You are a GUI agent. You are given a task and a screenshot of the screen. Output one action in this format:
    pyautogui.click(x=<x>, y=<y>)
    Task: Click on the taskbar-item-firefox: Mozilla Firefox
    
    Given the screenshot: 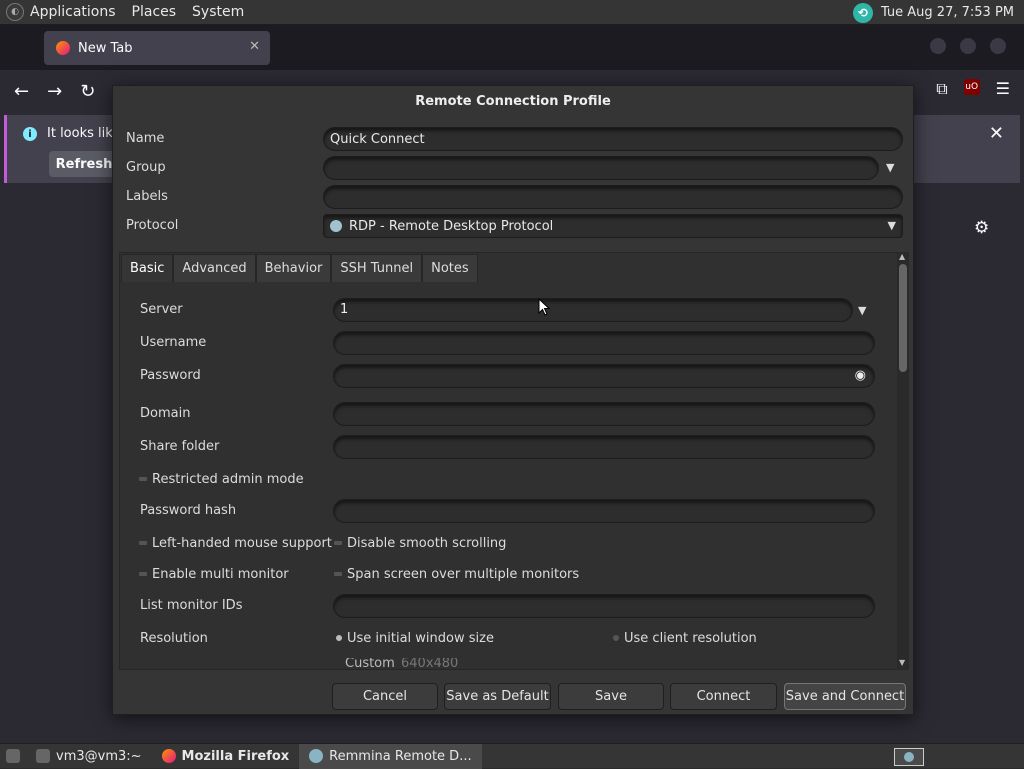 What is the action you would take?
    pyautogui.click(x=226, y=756)
    